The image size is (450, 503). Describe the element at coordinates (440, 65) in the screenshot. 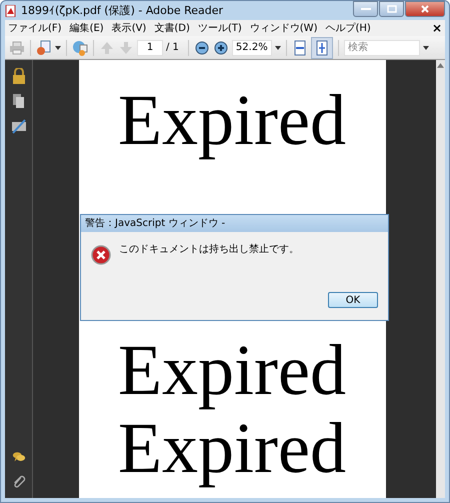

I see `scroll-up-icon` at that location.